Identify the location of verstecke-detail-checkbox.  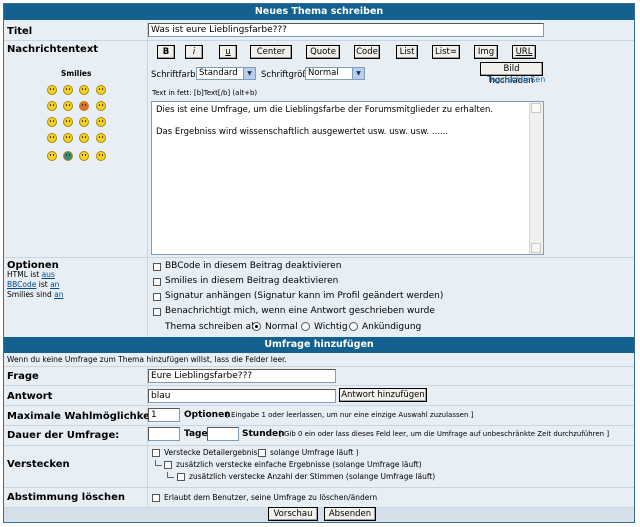
(156, 453).